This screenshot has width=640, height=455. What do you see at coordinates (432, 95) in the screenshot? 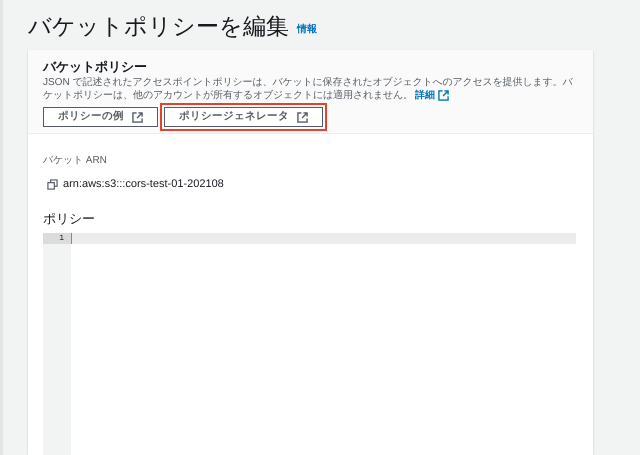
I see `details-link: 詳細` at bounding box center [432, 95].